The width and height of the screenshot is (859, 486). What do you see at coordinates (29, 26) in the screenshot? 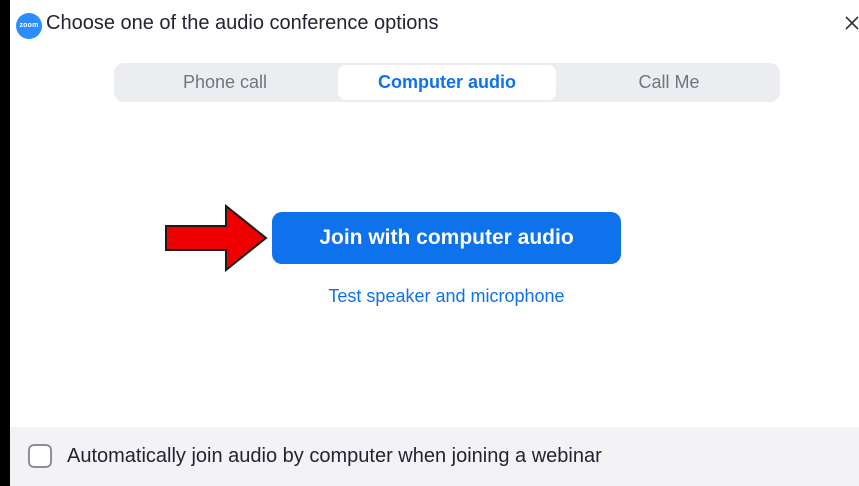
I see `zoom-logo-icon: zoom` at bounding box center [29, 26].